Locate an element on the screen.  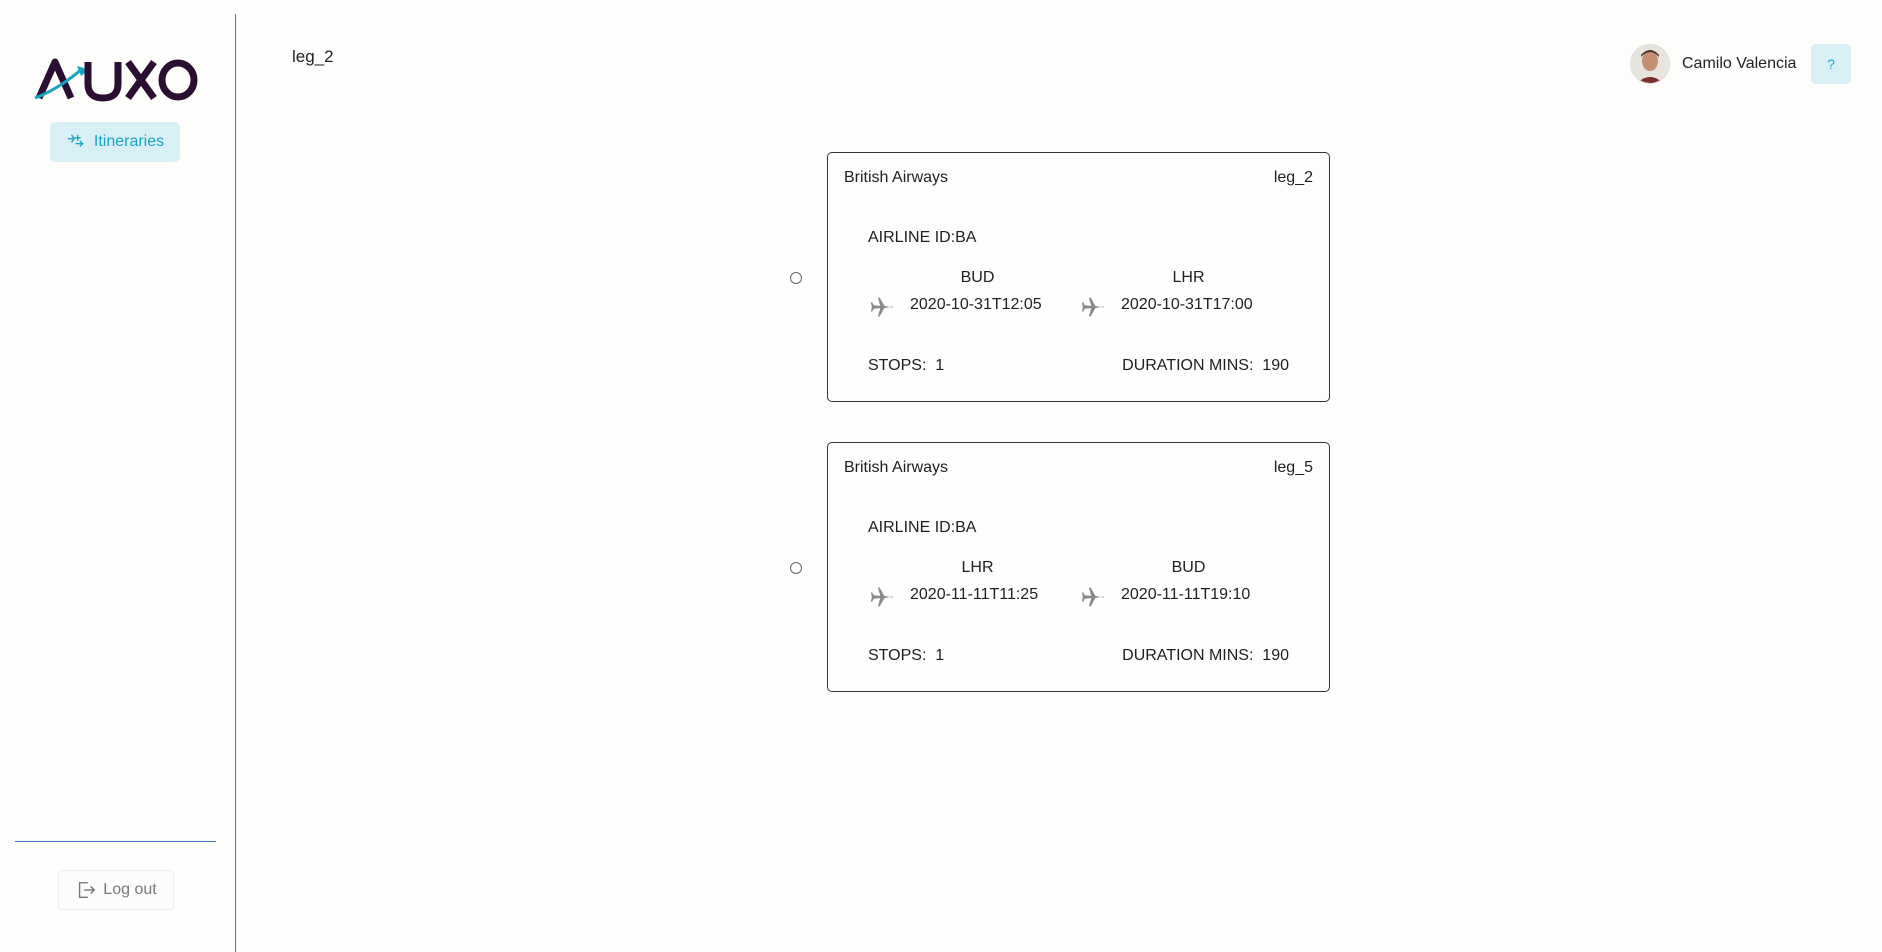
sidebar-item-label: Itineraries is located at coordinates (129, 141).